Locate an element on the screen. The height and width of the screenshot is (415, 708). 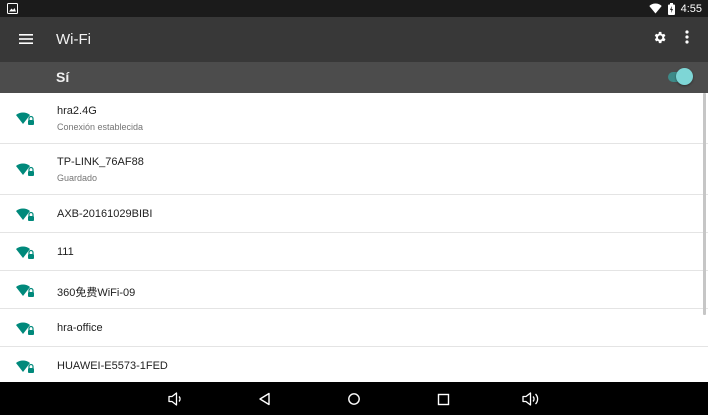
network-row: hra2.4G Conexión establecida is located at coordinates (354, 118).